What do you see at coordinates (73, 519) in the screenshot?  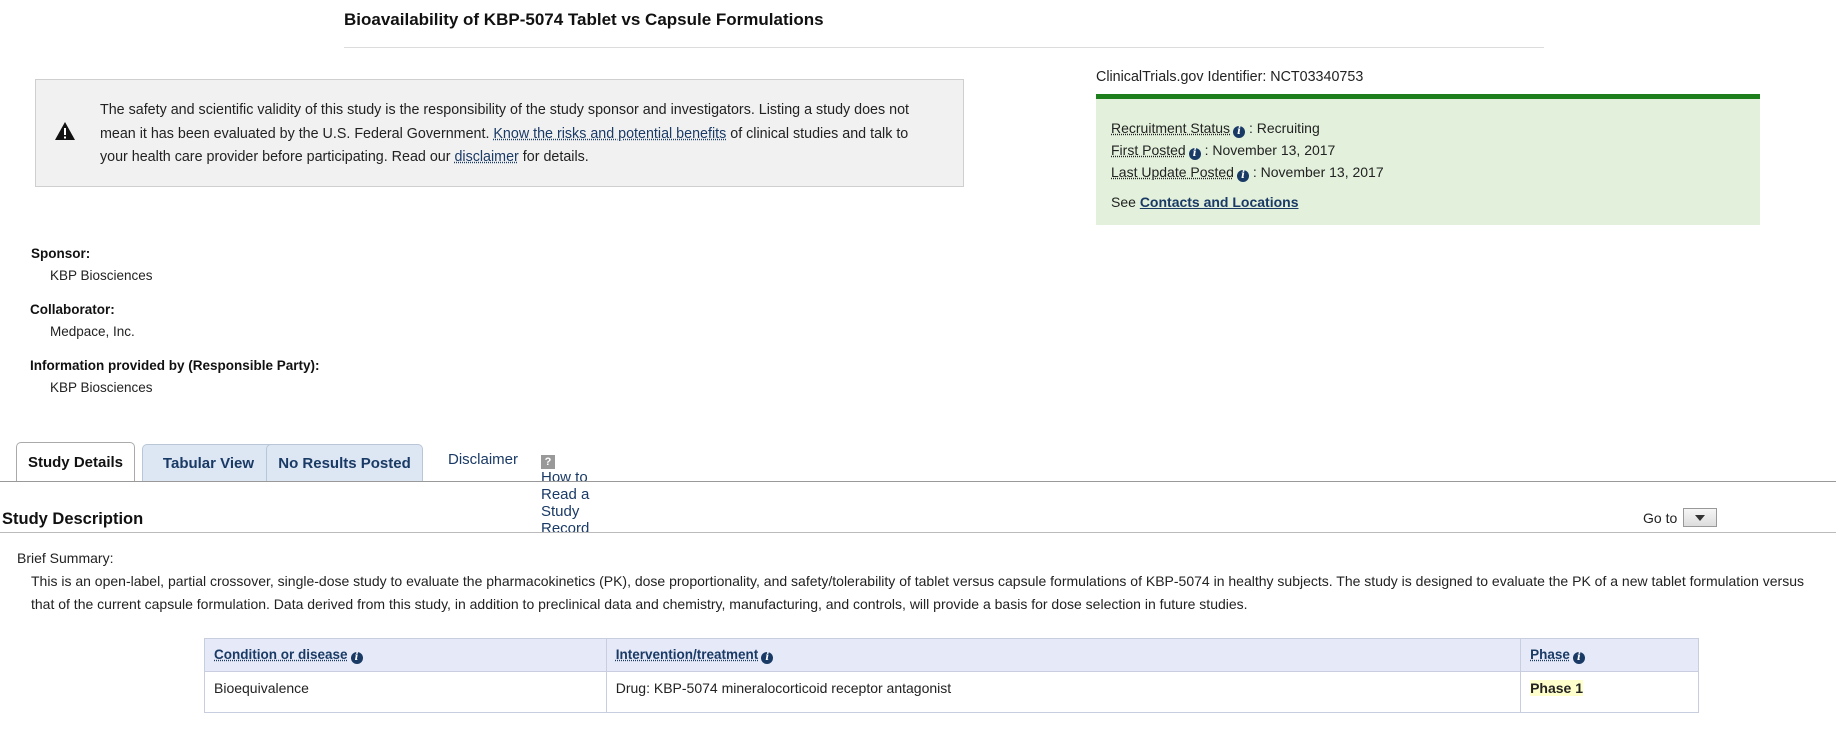 I see `study-description-heading: Study Description` at bounding box center [73, 519].